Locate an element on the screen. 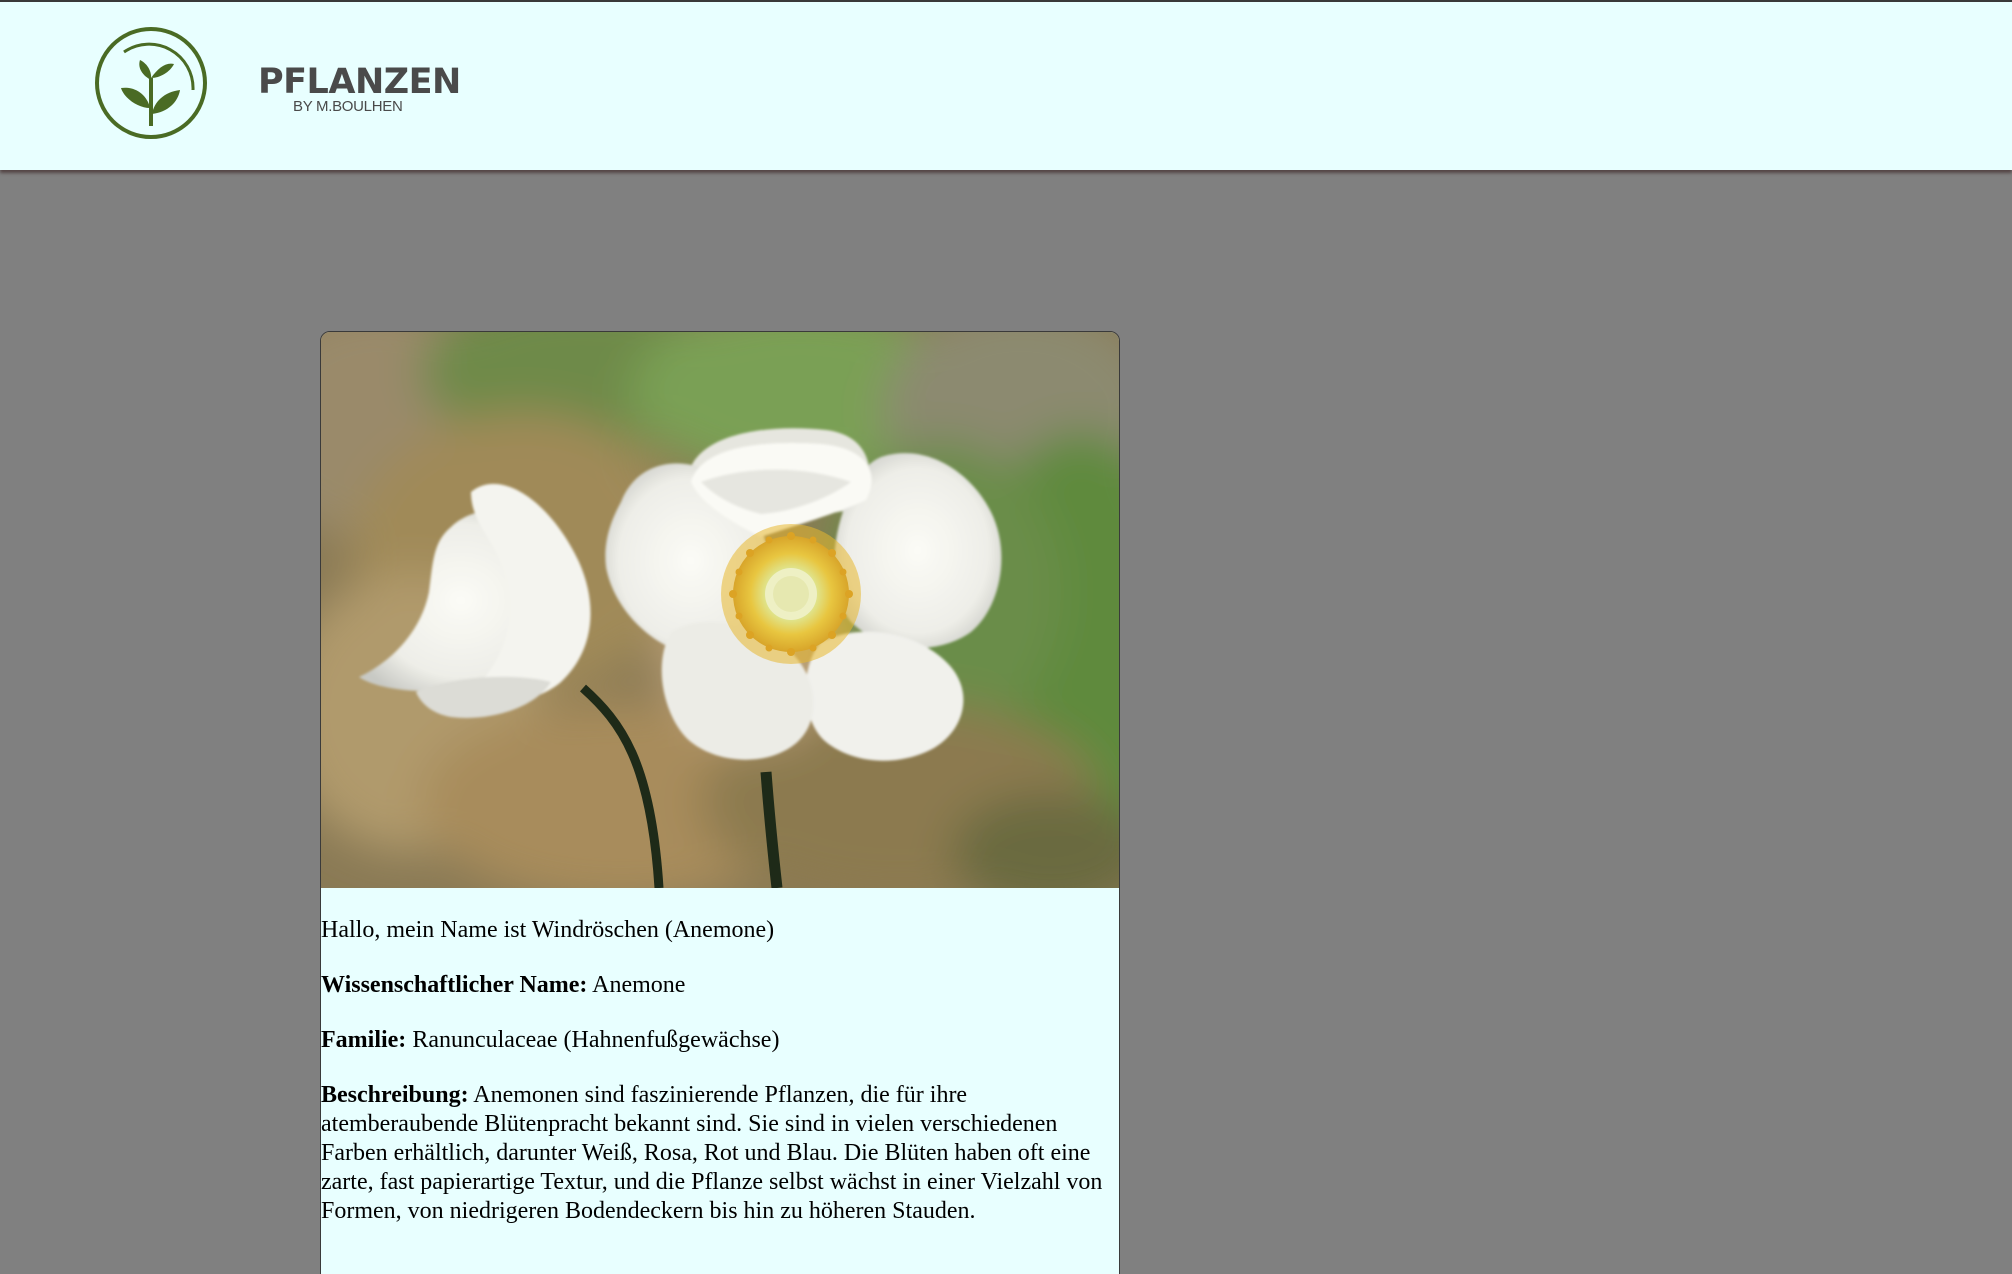 The image size is (2012, 1274). scientific-name-label: Wissenschaftlicher Name: is located at coordinates (454, 985).